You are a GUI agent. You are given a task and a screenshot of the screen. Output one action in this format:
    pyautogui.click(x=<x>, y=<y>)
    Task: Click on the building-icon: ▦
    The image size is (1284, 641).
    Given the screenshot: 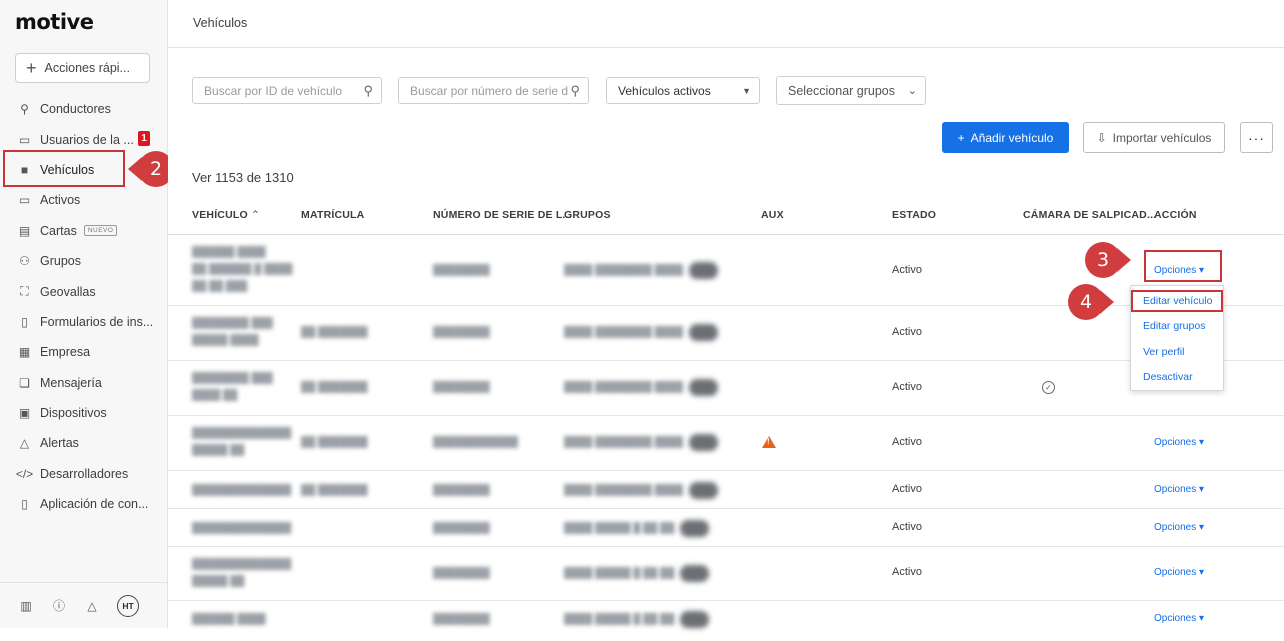 What is the action you would take?
    pyautogui.click(x=24, y=352)
    